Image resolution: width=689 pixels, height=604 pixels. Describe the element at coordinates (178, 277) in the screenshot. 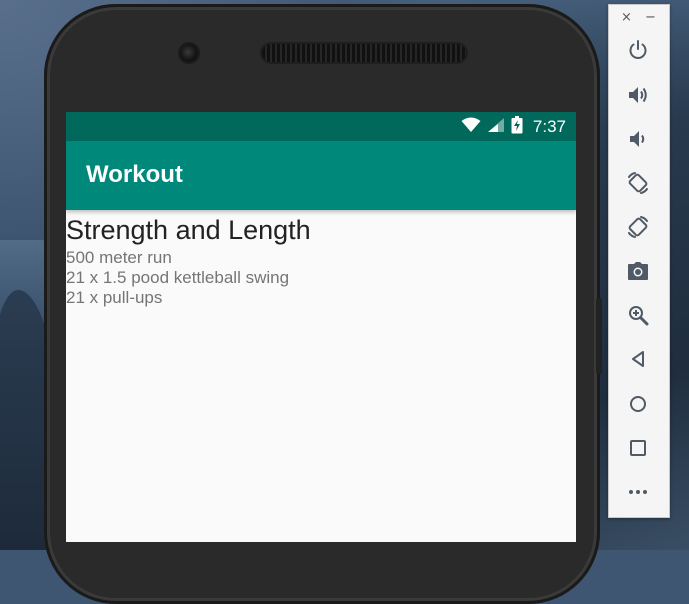

I see `exercise-item: 21 x 1.5 pood kettleball swing` at that location.